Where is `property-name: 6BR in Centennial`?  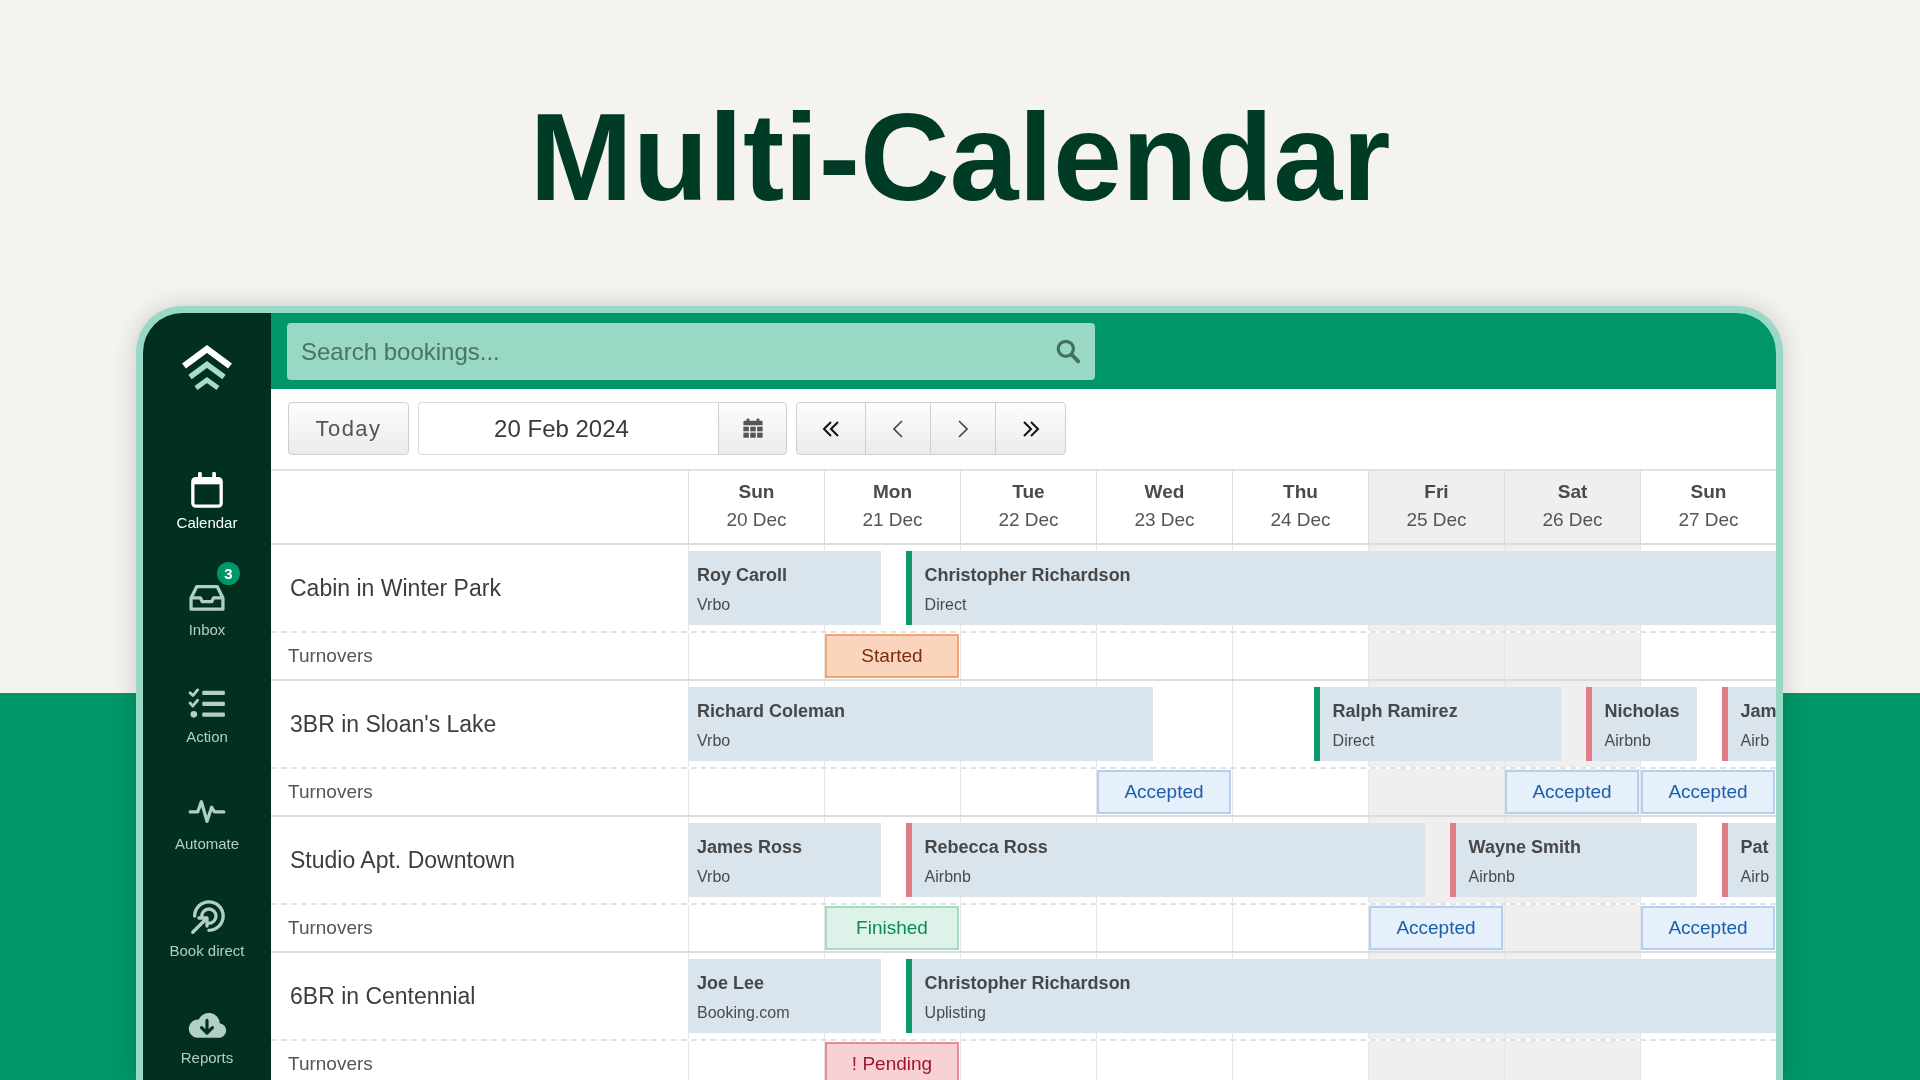 property-name: 6BR in Centennial is located at coordinates (383, 996).